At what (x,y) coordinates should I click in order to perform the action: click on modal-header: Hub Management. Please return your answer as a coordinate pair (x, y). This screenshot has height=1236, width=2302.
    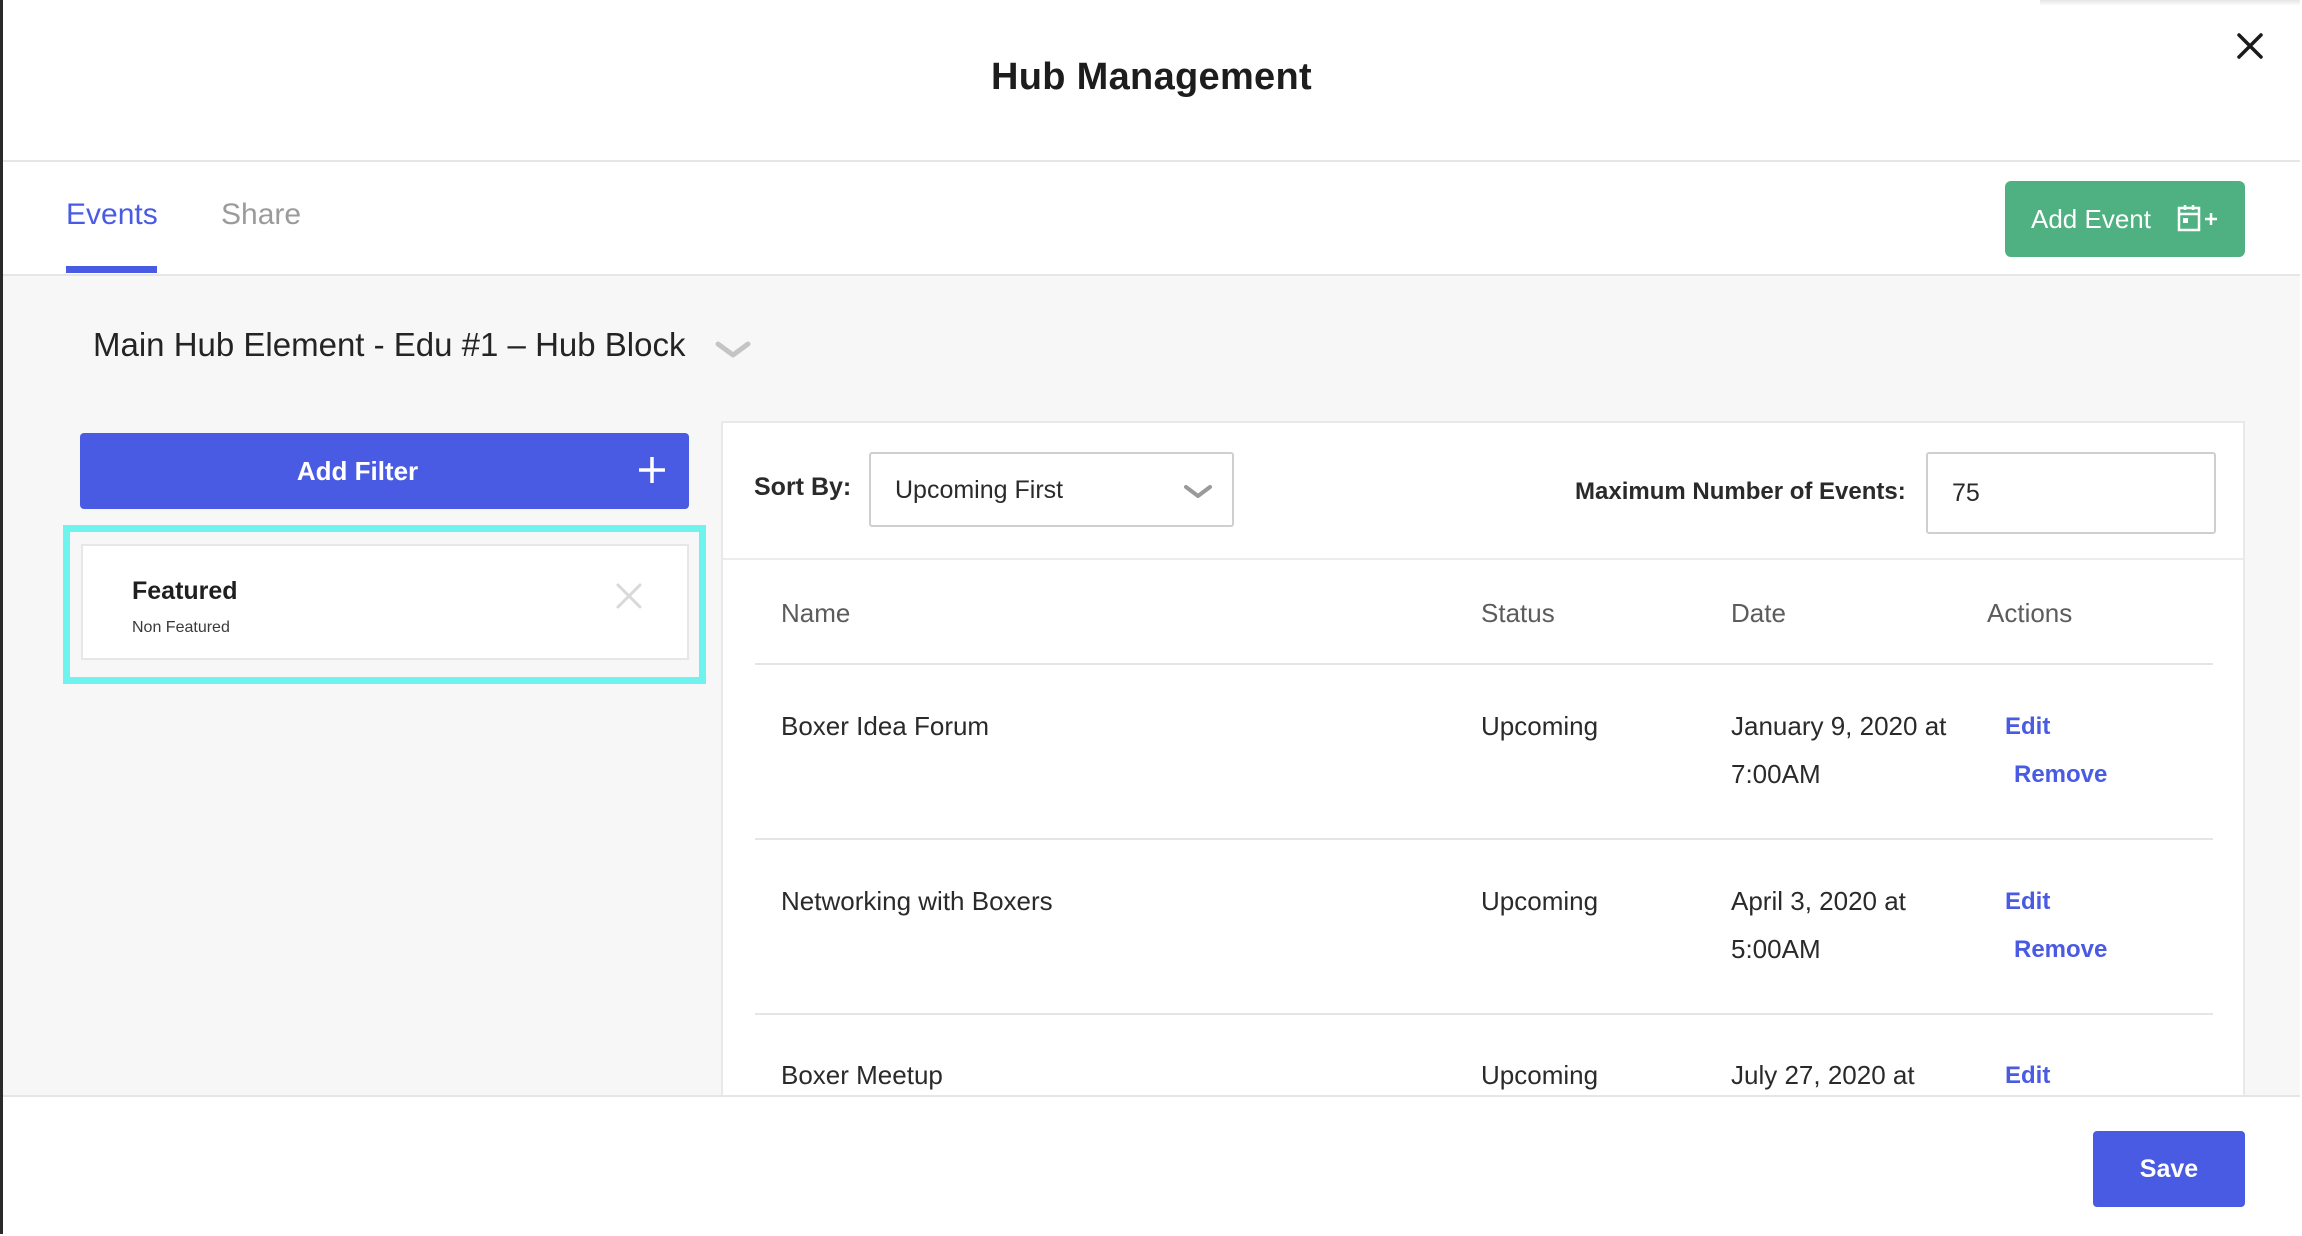
    Looking at the image, I should click on (1151, 81).